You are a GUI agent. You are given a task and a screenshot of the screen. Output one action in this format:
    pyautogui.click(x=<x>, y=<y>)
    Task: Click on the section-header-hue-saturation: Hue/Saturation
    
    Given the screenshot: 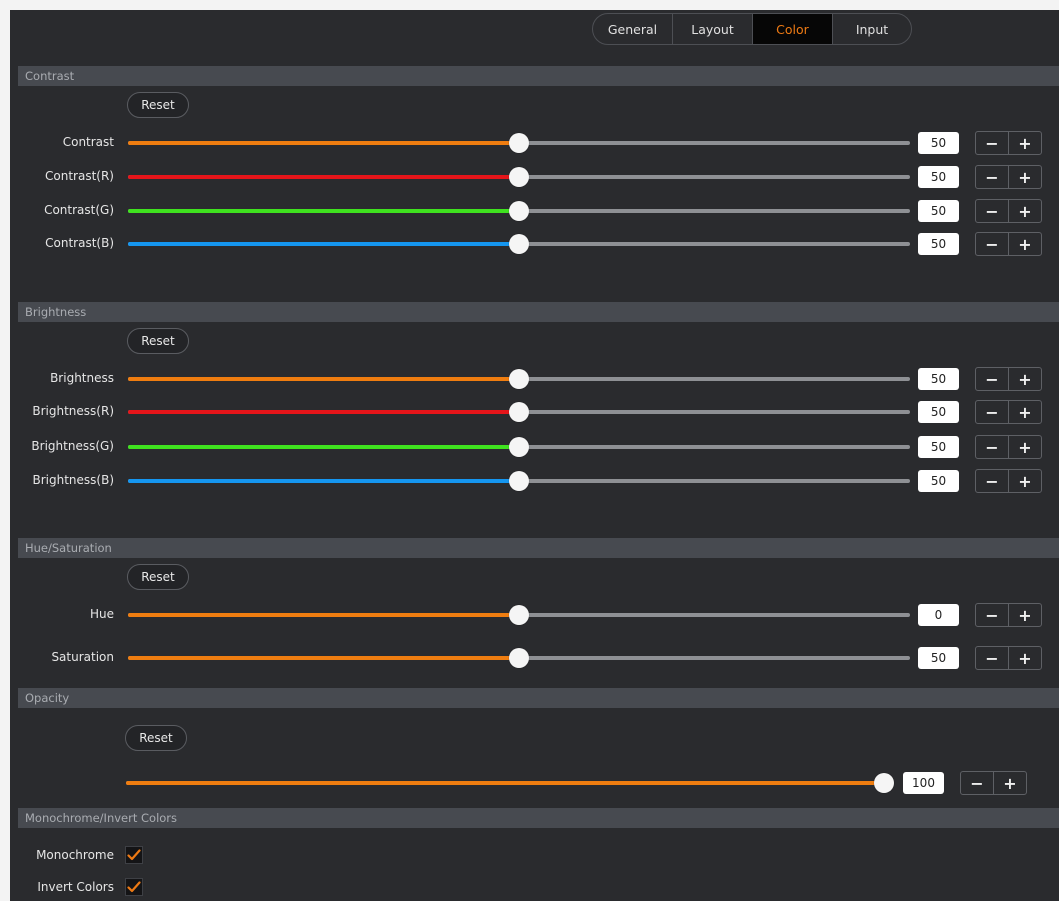 What is the action you would take?
    pyautogui.click(x=538, y=548)
    